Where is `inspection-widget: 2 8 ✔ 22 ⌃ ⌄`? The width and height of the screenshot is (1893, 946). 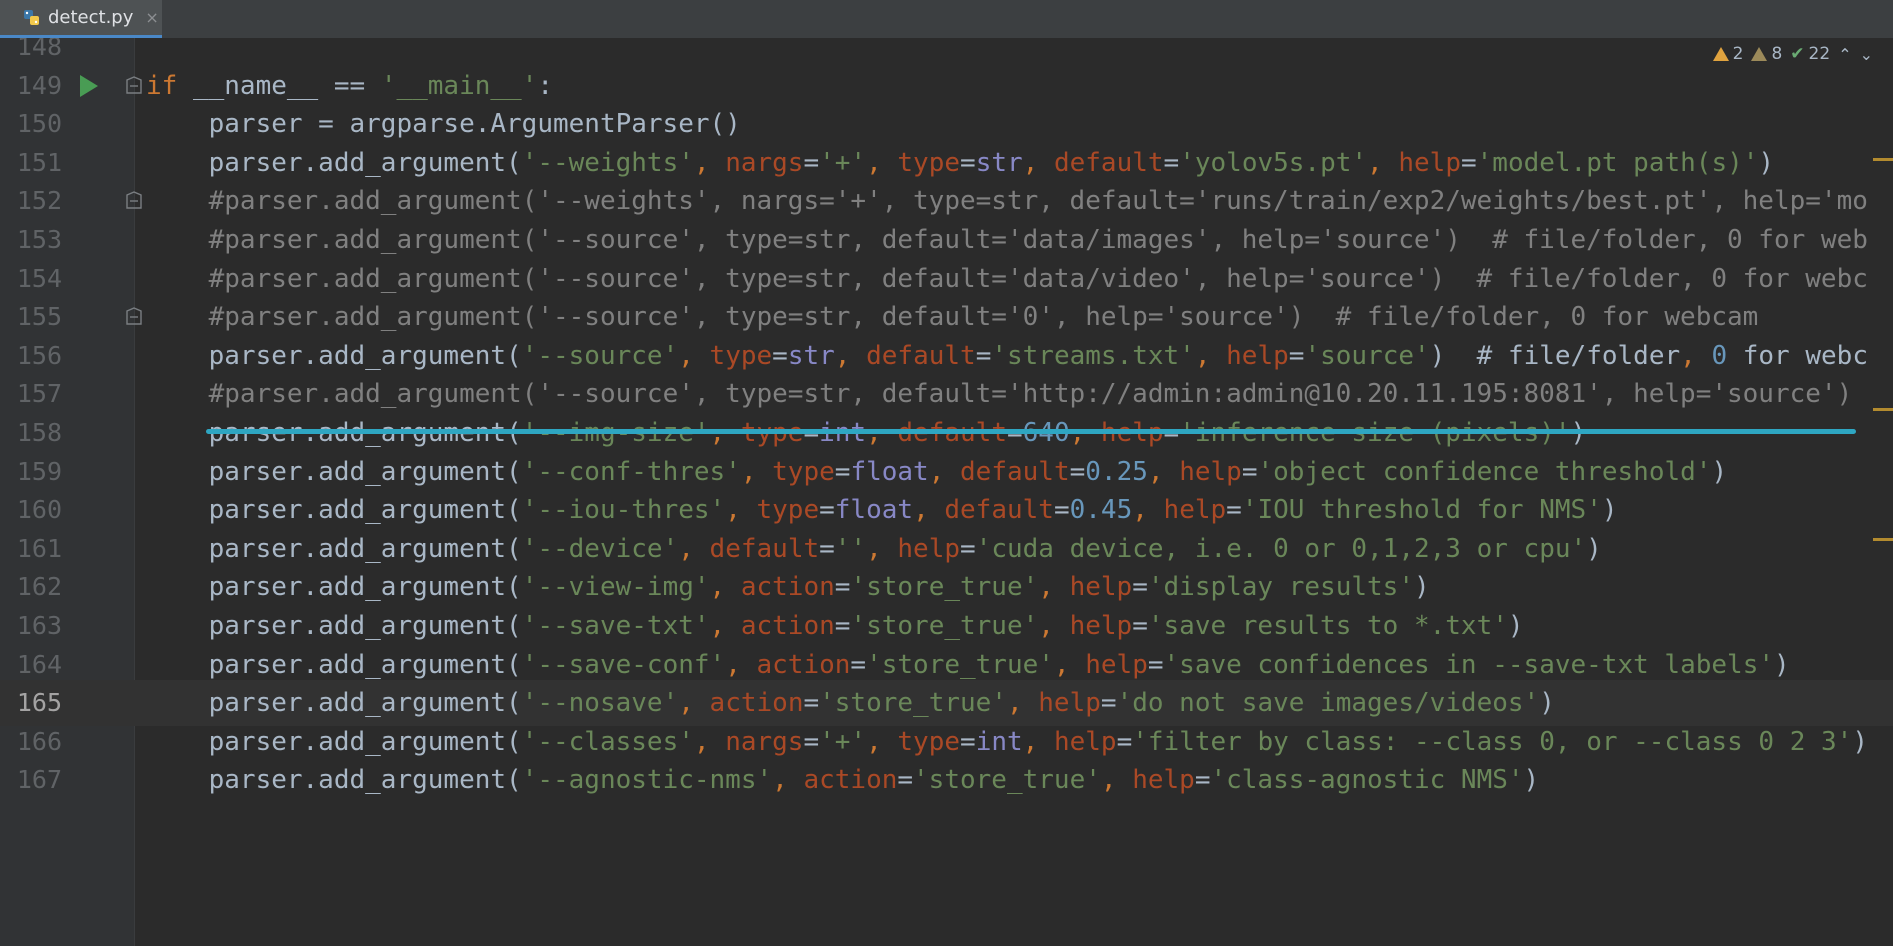 inspection-widget: 2 8 ✔ 22 ⌃ ⌄ is located at coordinates (1792, 54).